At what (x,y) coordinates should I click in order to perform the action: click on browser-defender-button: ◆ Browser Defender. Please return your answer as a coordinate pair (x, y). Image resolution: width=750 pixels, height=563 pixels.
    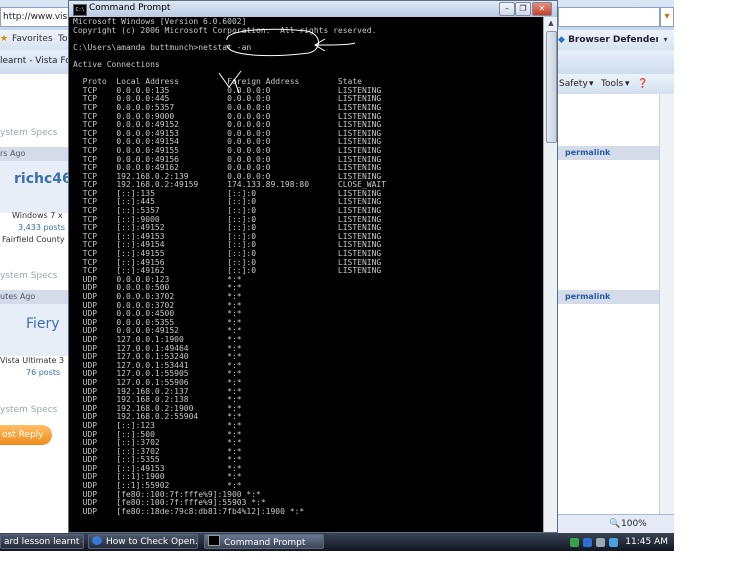
    Looking at the image, I should click on (608, 40).